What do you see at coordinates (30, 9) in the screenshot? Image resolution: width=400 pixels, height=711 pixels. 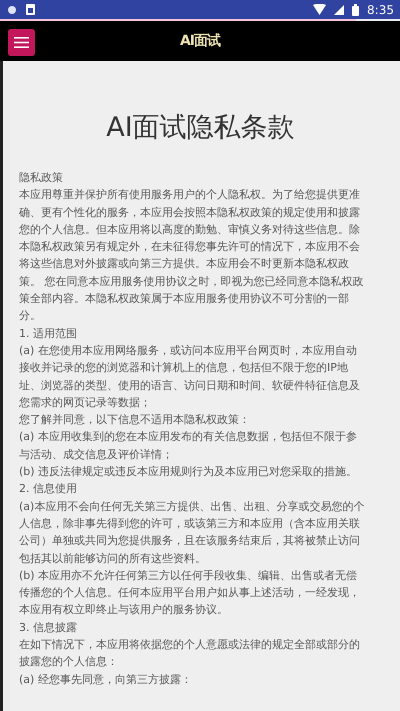 I see `app-notification-icon` at bounding box center [30, 9].